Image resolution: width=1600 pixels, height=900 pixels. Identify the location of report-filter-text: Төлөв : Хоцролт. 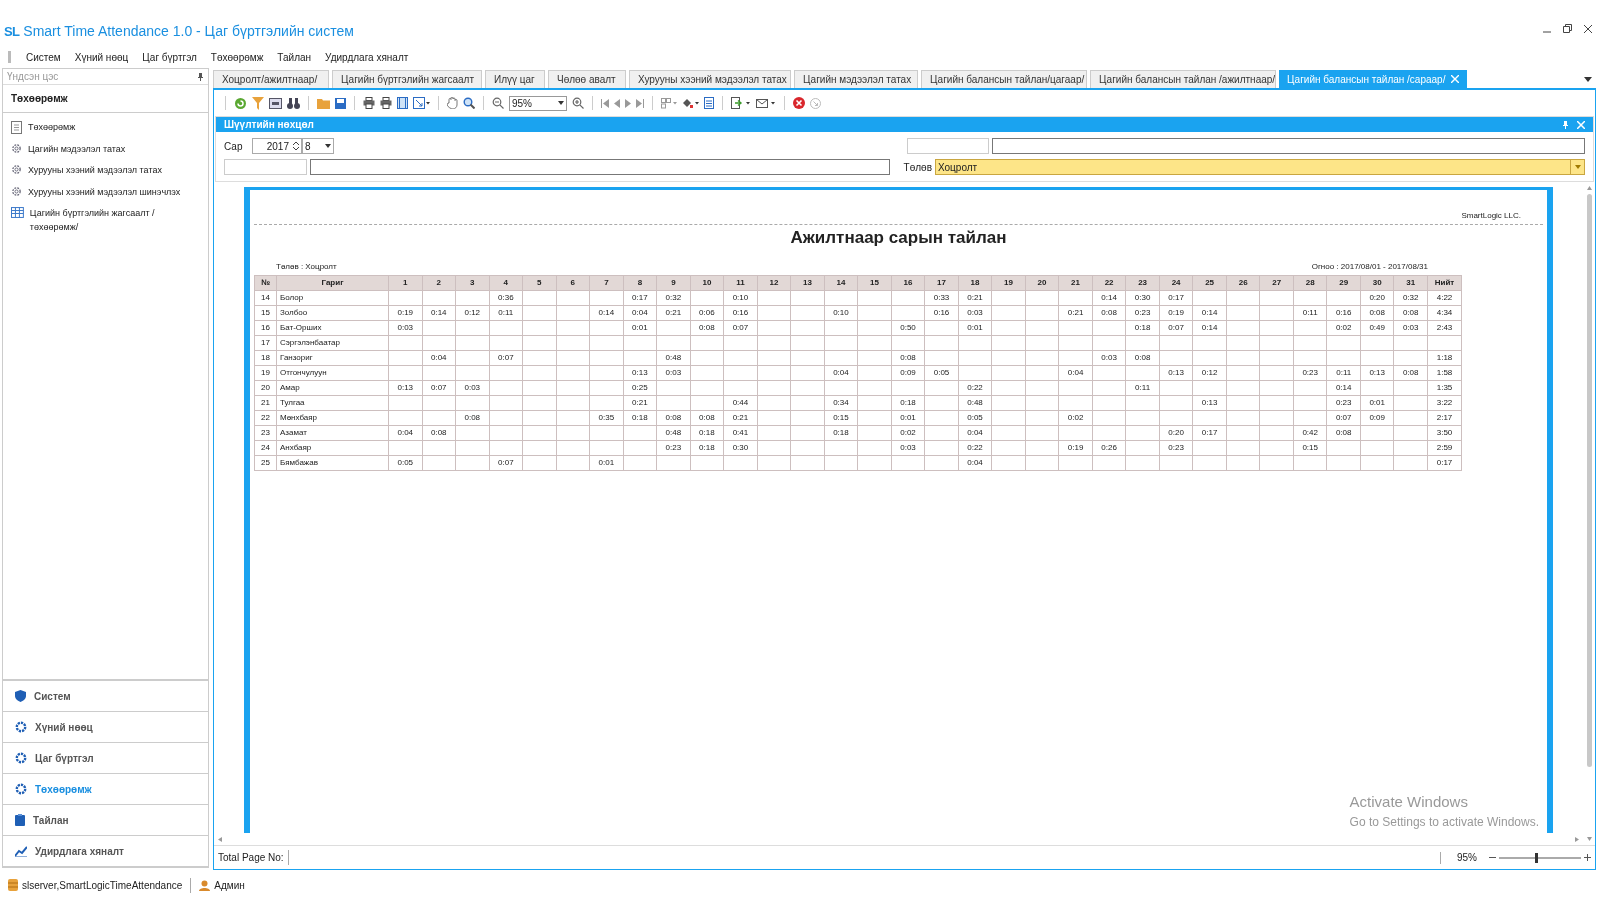
(306, 266).